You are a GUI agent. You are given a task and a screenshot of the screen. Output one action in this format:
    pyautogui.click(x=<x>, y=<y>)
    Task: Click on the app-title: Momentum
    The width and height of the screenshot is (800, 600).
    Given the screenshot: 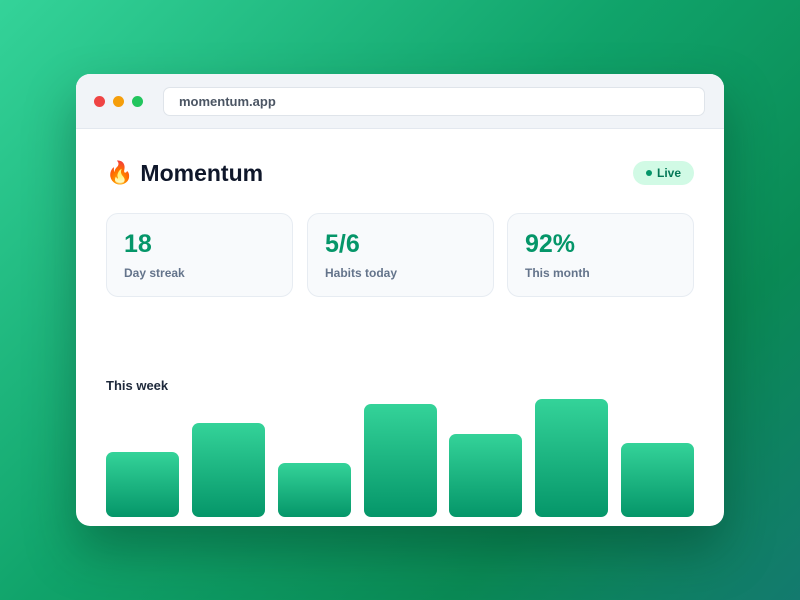 What is the action you would take?
    pyautogui.click(x=202, y=173)
    